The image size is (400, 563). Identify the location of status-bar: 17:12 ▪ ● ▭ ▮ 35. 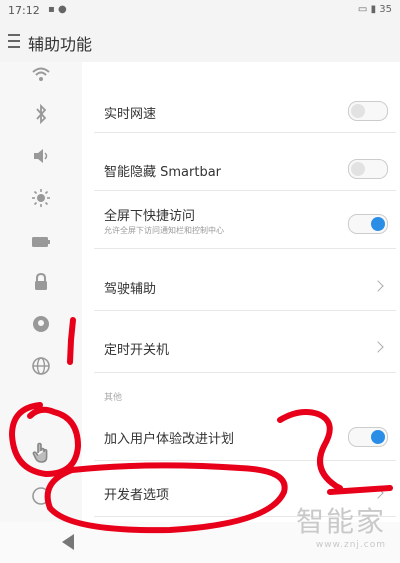
(200, 11).